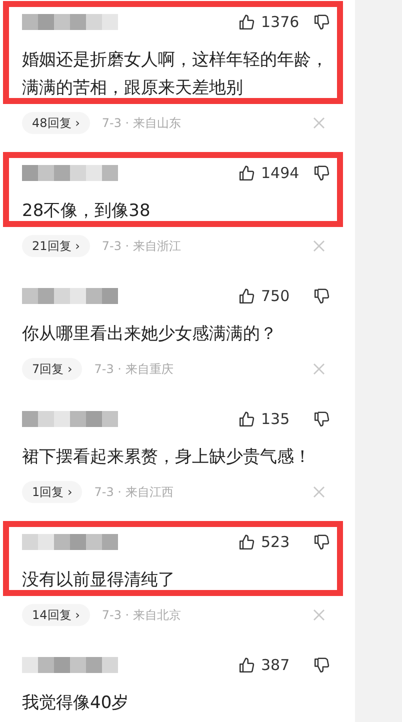  Describe the element at coordinates (76, 703) in the screenshot. I see `comment-text: 我觉得像40岁` at that location.